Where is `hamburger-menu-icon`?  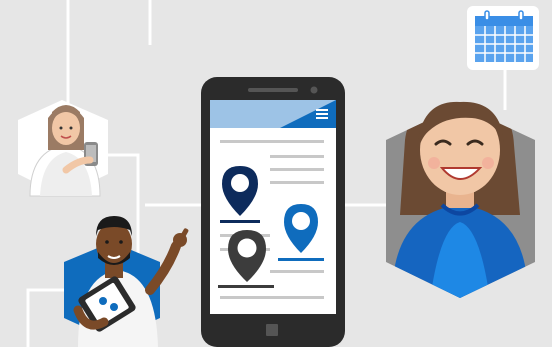
hamburger-menu-icon is located at coordinates (322, 114).